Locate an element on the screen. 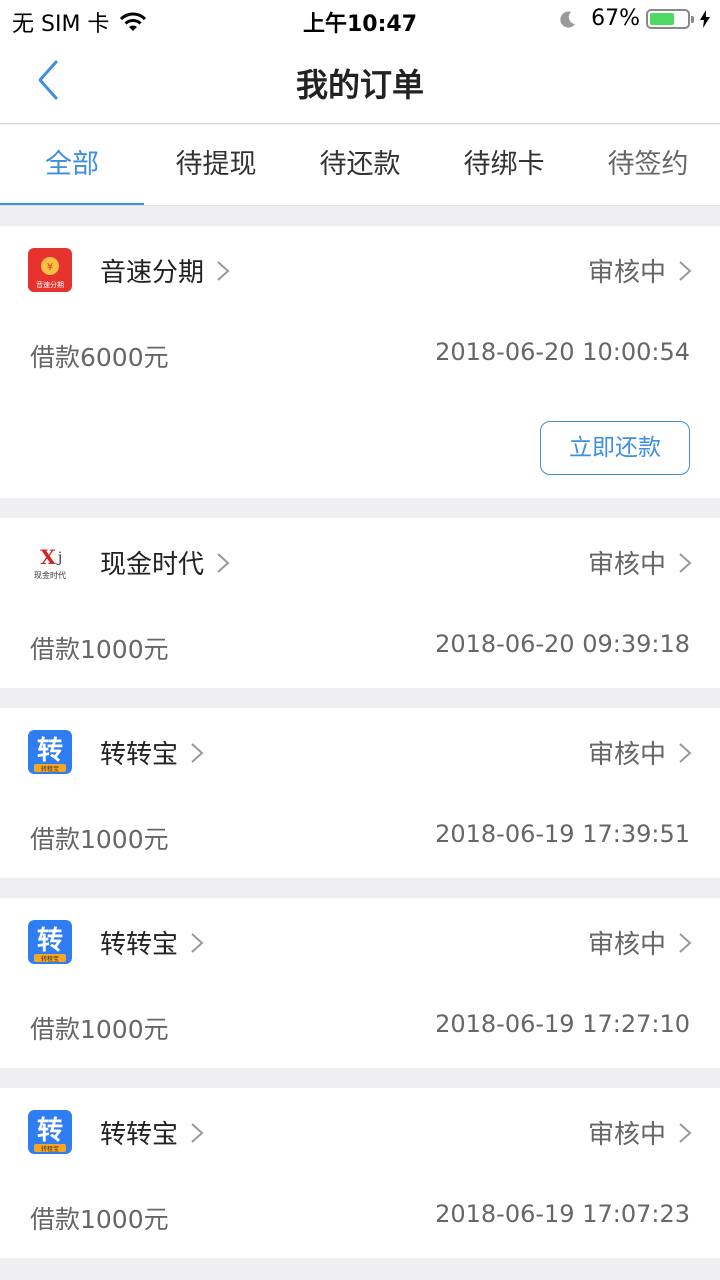 The image size is (720, 1280). merchant-link: 现金时代 is located at coordinates (165, 562).